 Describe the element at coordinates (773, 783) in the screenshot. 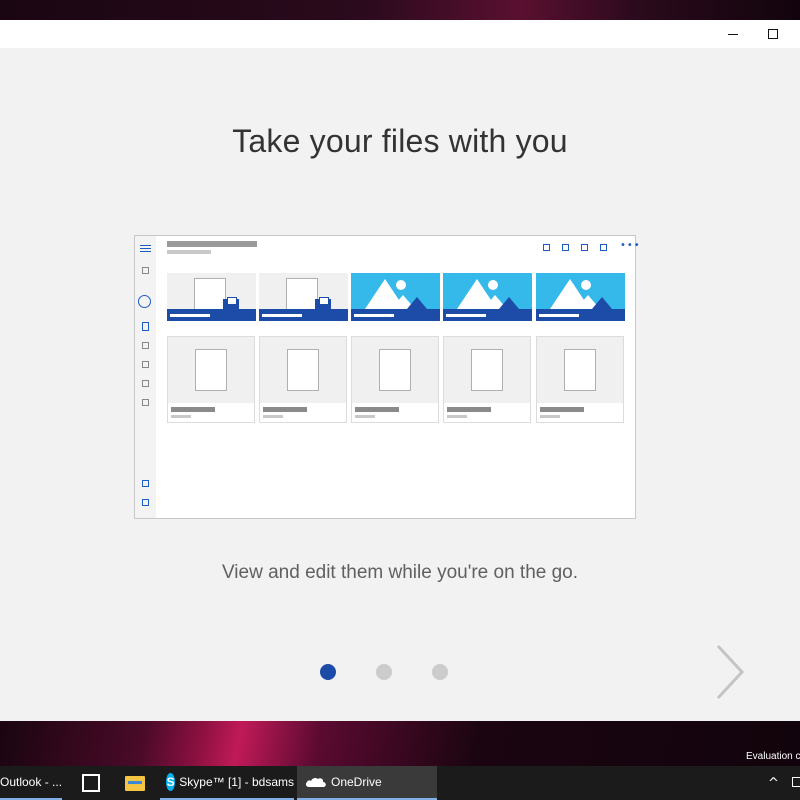

I see `tray-chevron-up-icon: ^` at that location.